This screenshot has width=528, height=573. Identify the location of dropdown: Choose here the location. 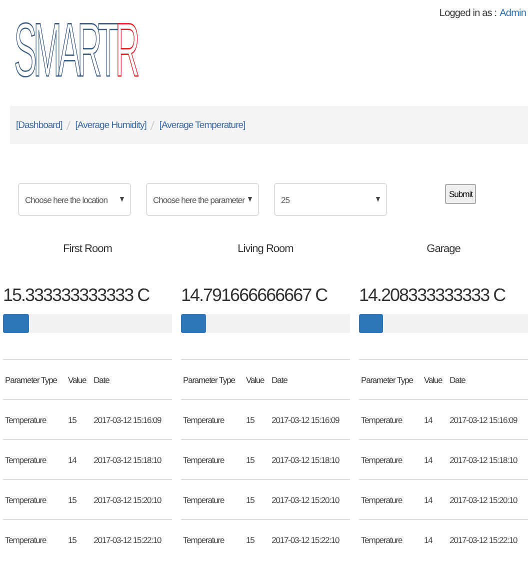
(74, 199).